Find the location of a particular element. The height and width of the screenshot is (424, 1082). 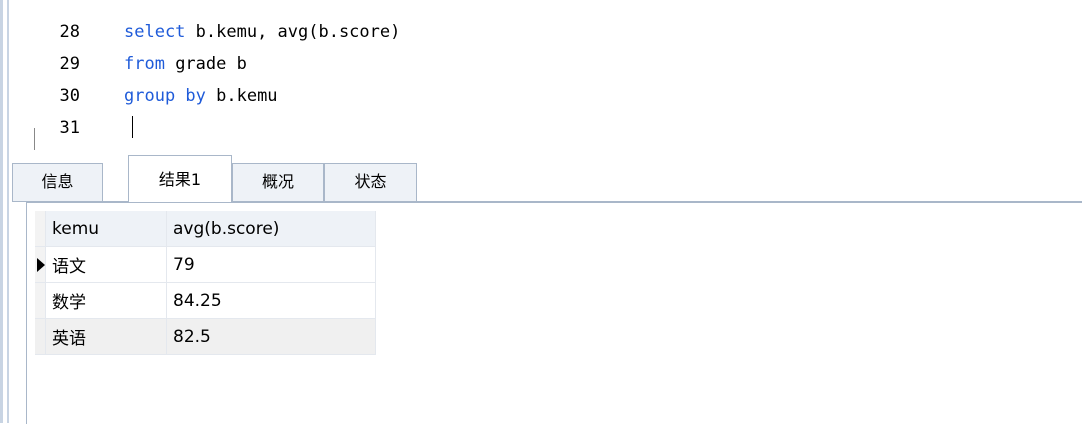

left-edge-bar-inner is located at coordinates (8, 211).